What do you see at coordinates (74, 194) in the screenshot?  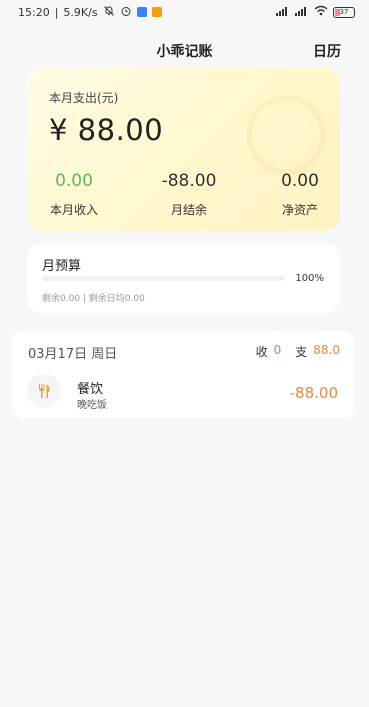 I see `stat-monthly-income: 0.00 本月收入` at bounding box center [74, 194].